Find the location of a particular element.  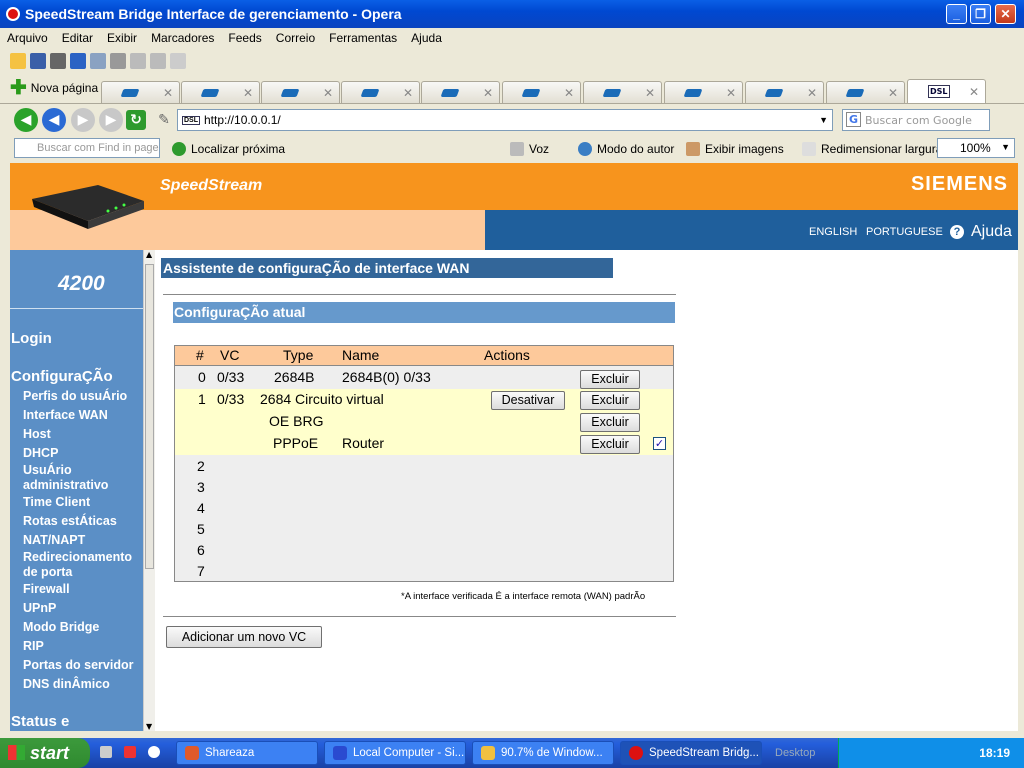

save-icon is located at coordinates (38, 61).